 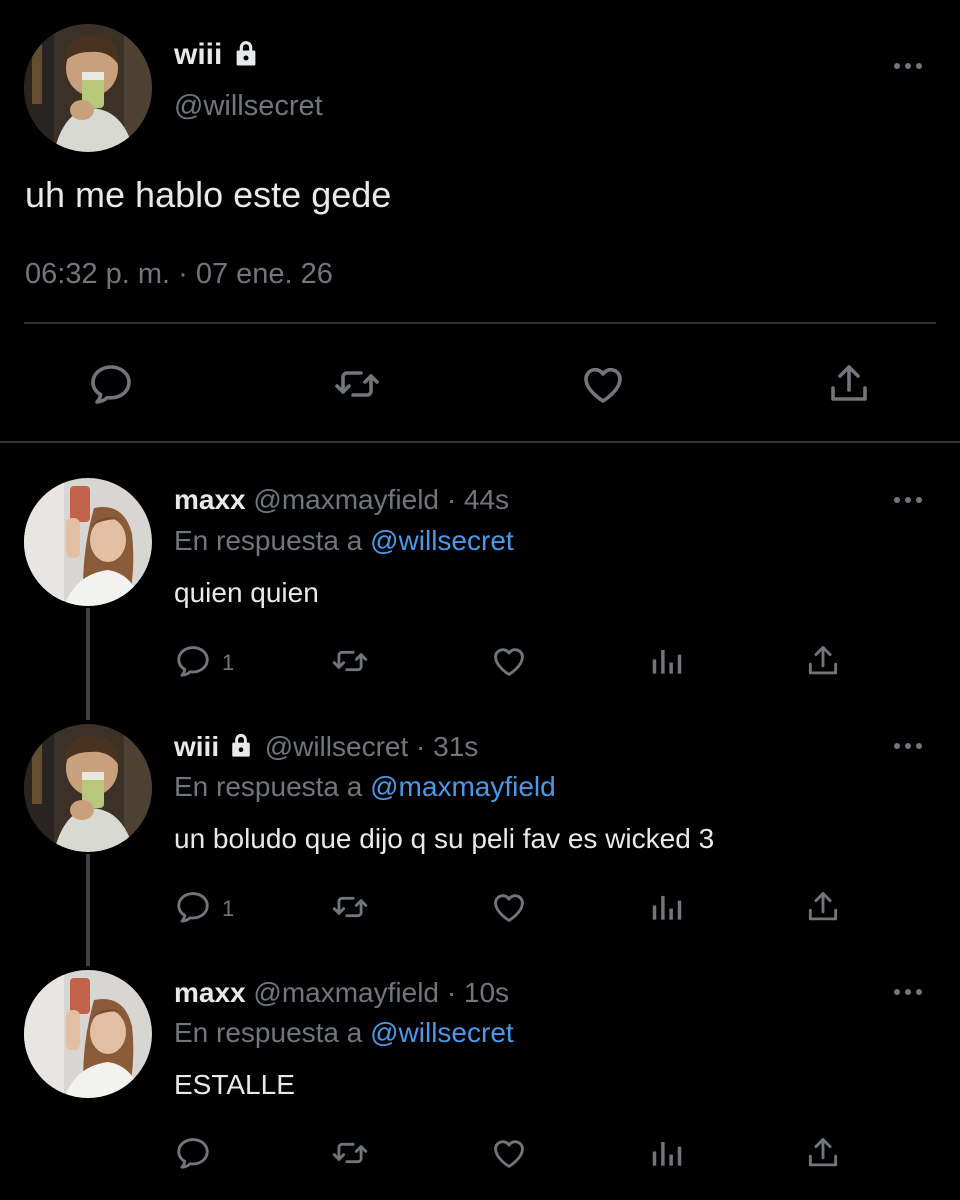 I want to click on tweet-text: uh me hablo este gede, so click(x=208, y=194).